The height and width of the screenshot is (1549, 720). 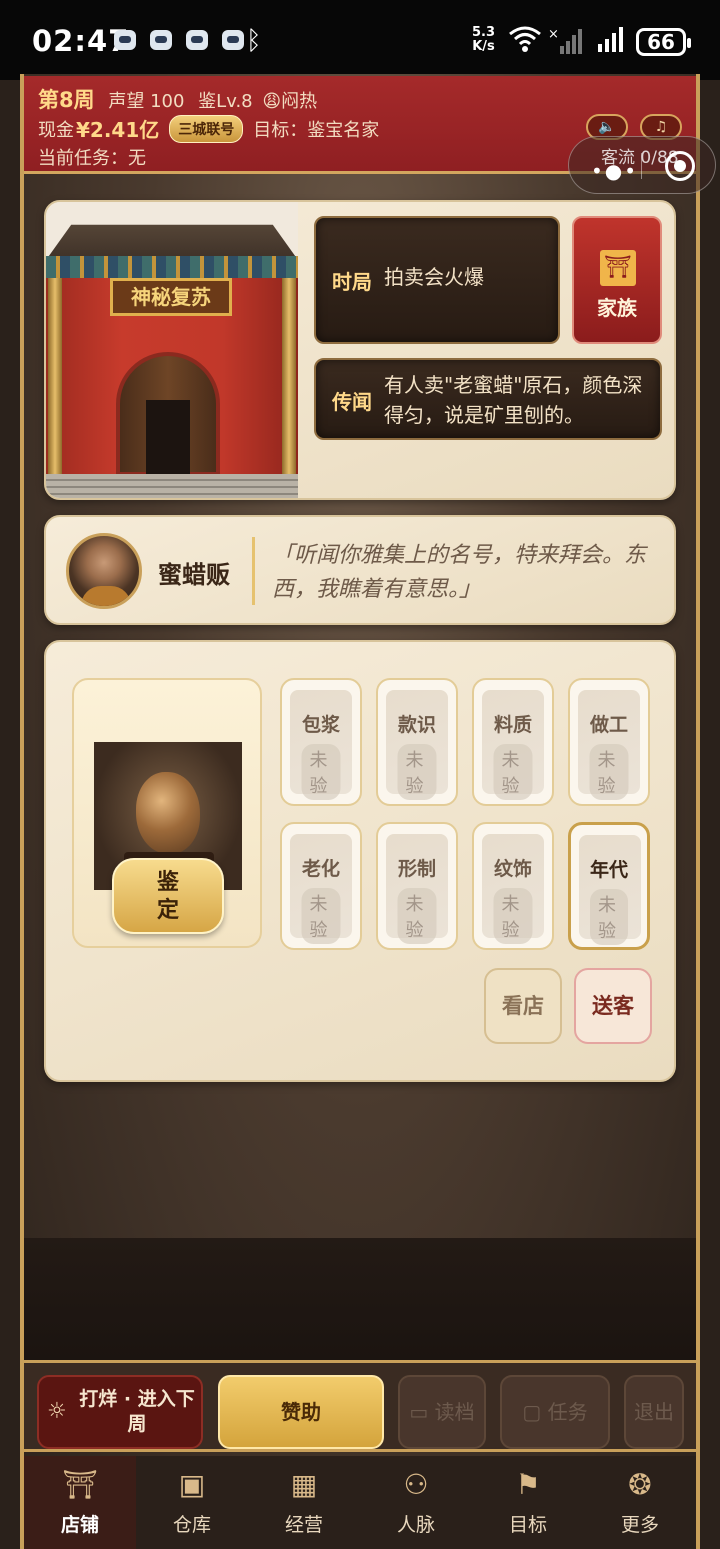 I want to click on target-icon: ⚑, so click(x=528, y=1484).